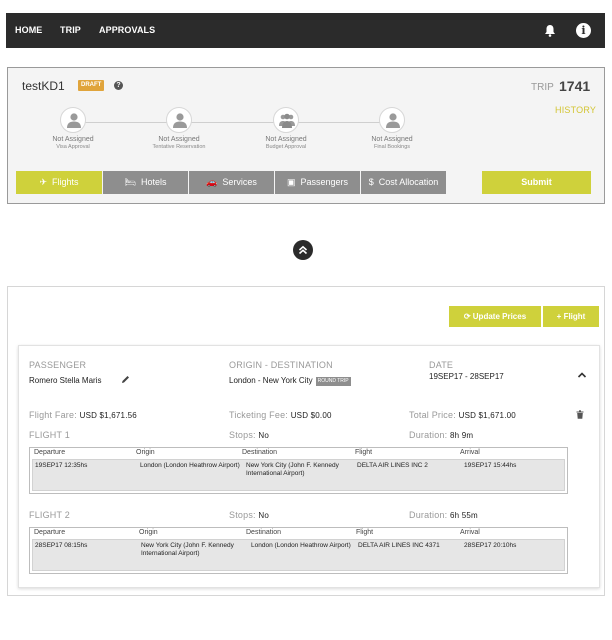 Image resolution: width=612 pixels, height=640 pixels. What do you see at coordinates (127, 30) in the screenshot?
I see `nav-approvals: APPROVALS` at bounding box center [127, 30].